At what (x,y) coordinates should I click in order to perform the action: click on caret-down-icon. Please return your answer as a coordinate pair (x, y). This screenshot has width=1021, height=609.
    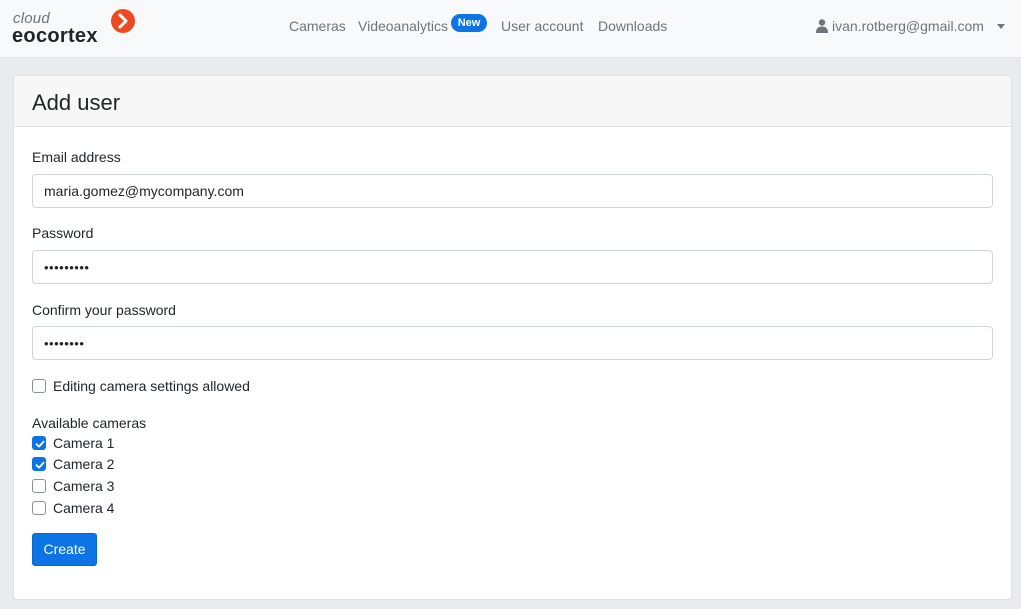
    Looking at the image, I should click on (1001, 26).